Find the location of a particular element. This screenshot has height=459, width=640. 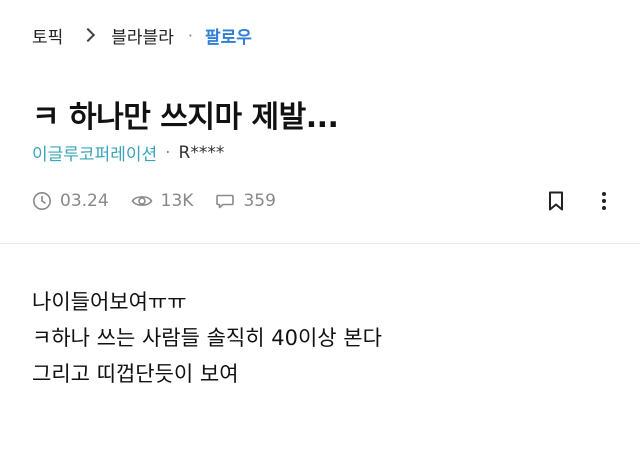

post-views-value: 13K is located at coordinates (177, 201).